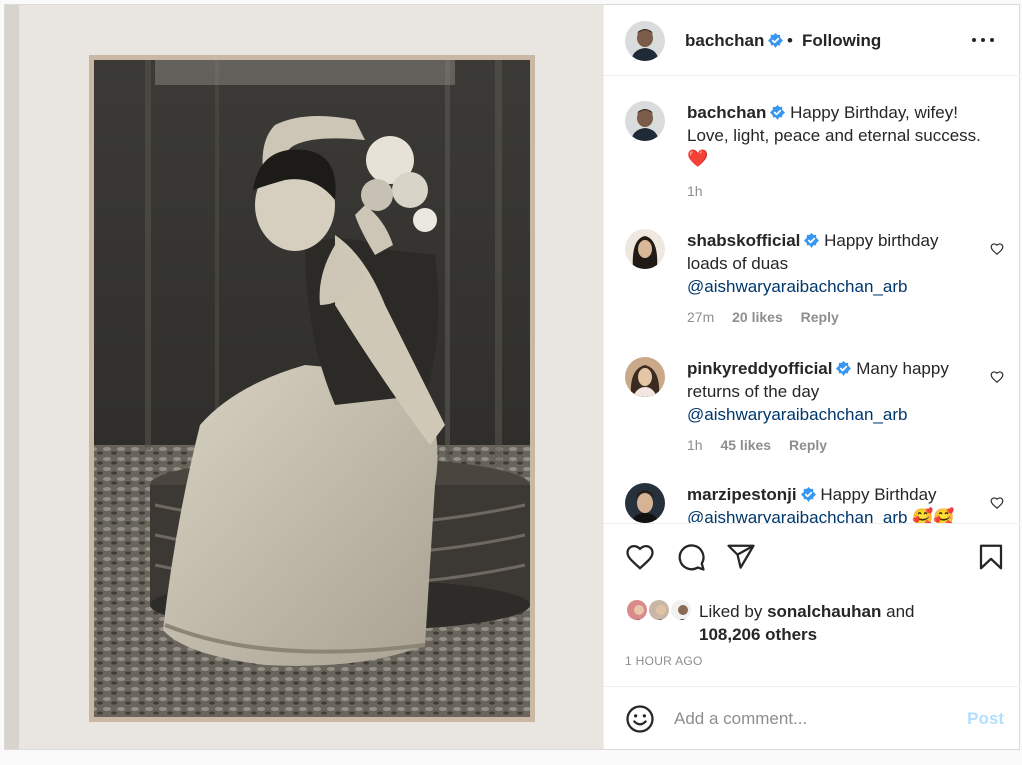 Image resolution: width=1022 pixels, height=765 pixels. I want to click on caption-line2: Love, light, peace and eternal success., so click(834, 135).